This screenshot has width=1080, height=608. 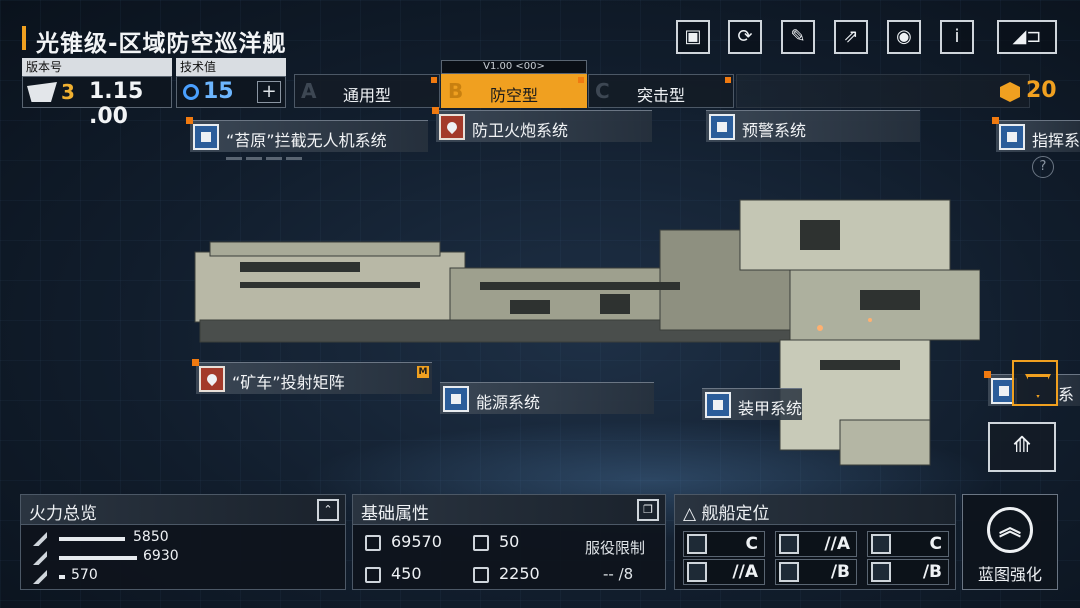 I want to click on title-accent, so click(x=24, y=38).